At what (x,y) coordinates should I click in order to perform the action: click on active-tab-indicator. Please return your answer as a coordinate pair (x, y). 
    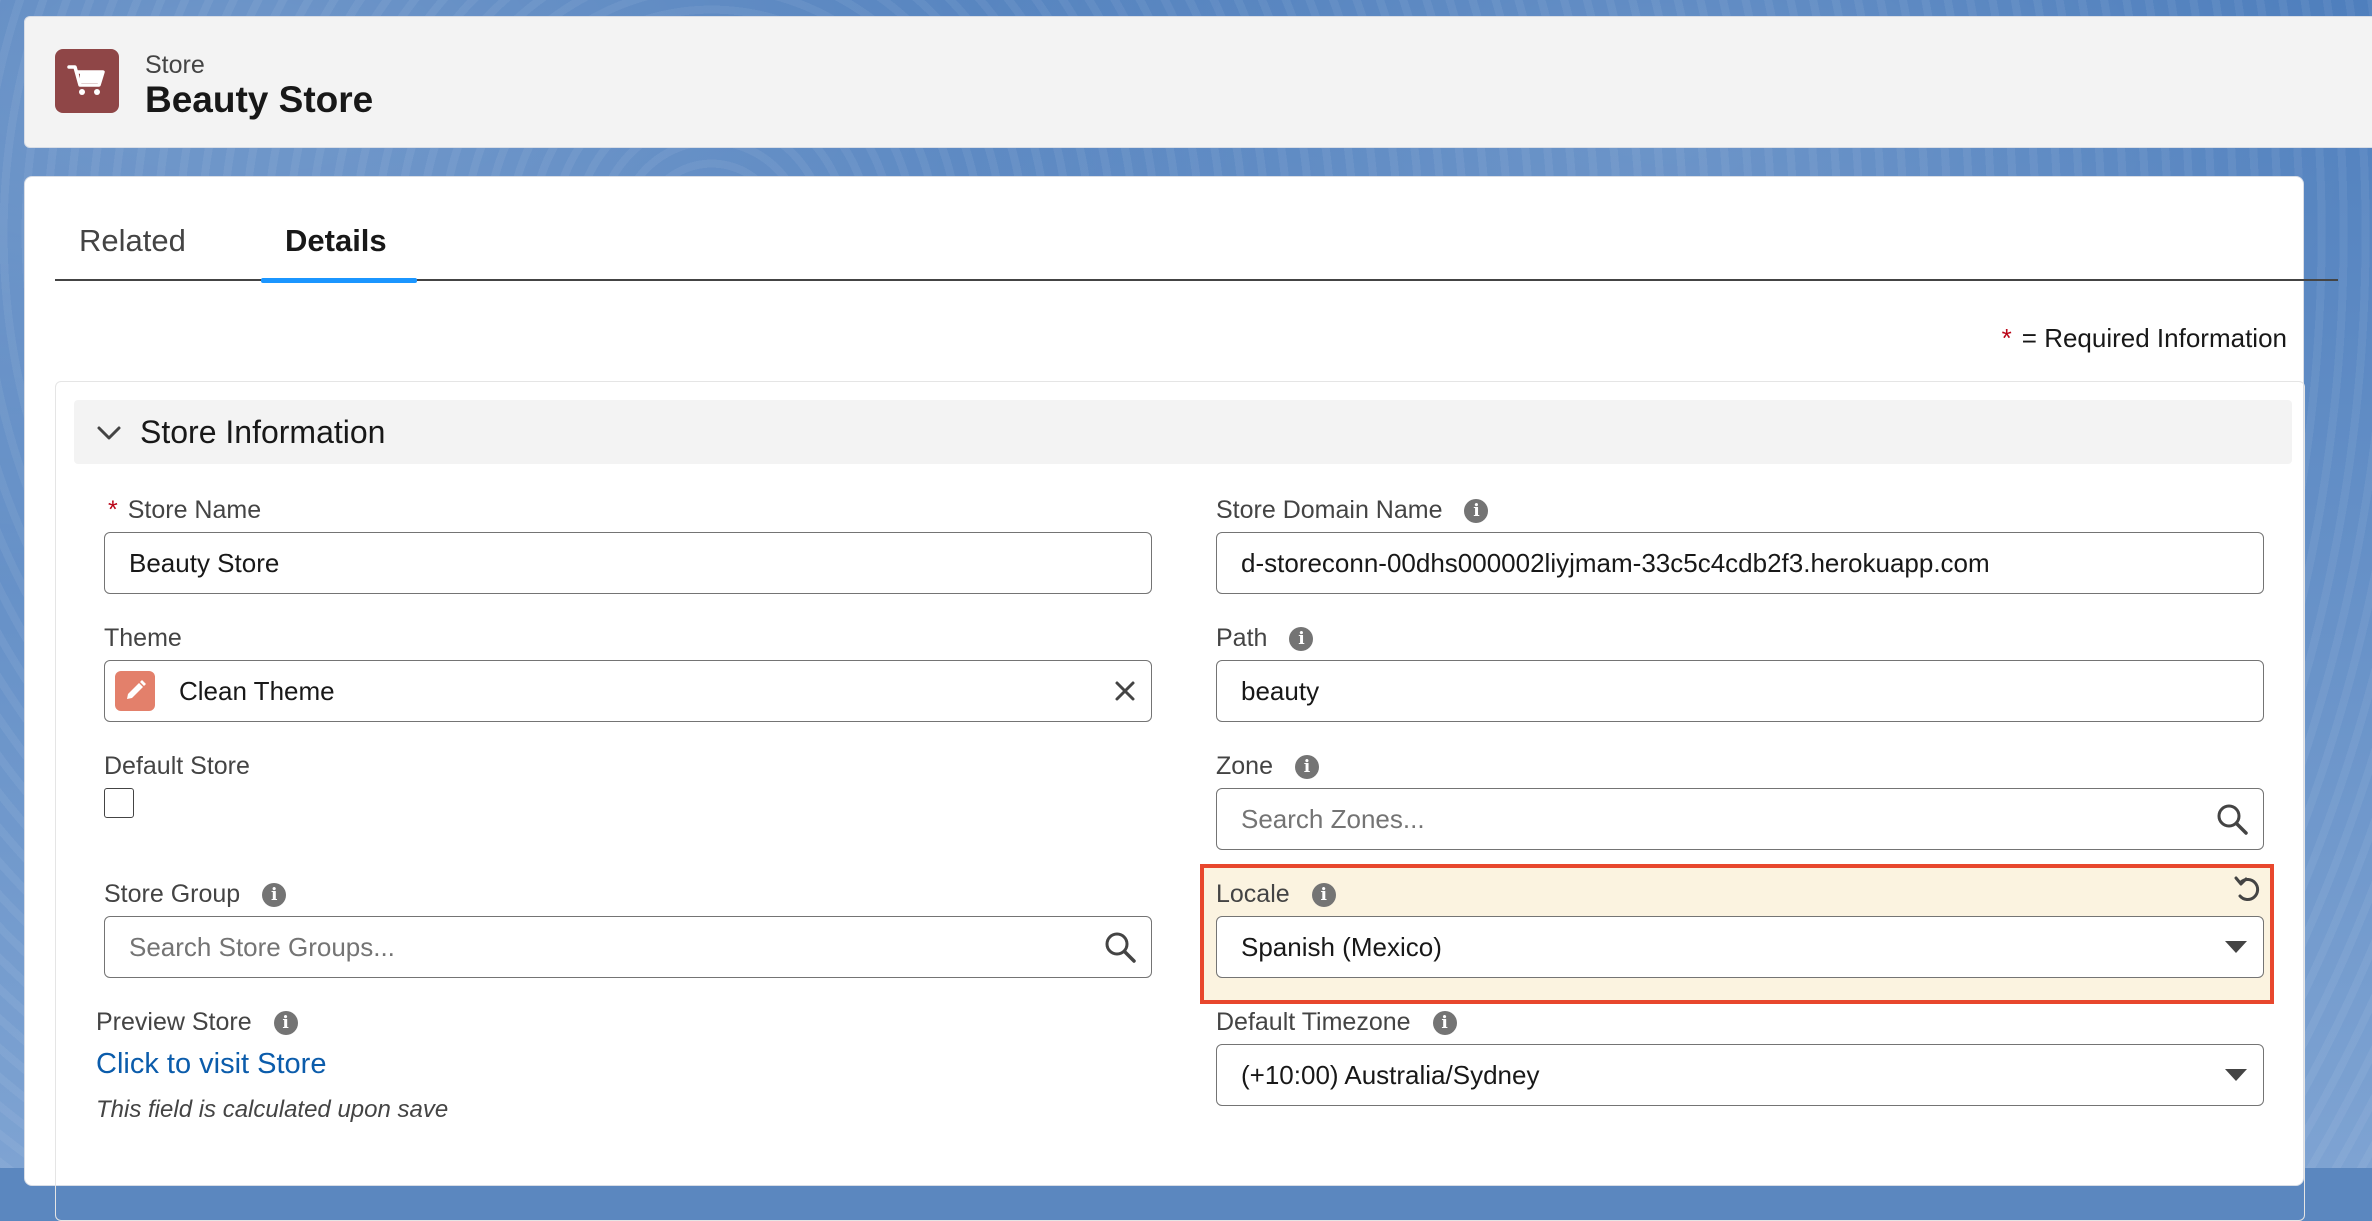
    Looking at the image, I should click on (339, 280).